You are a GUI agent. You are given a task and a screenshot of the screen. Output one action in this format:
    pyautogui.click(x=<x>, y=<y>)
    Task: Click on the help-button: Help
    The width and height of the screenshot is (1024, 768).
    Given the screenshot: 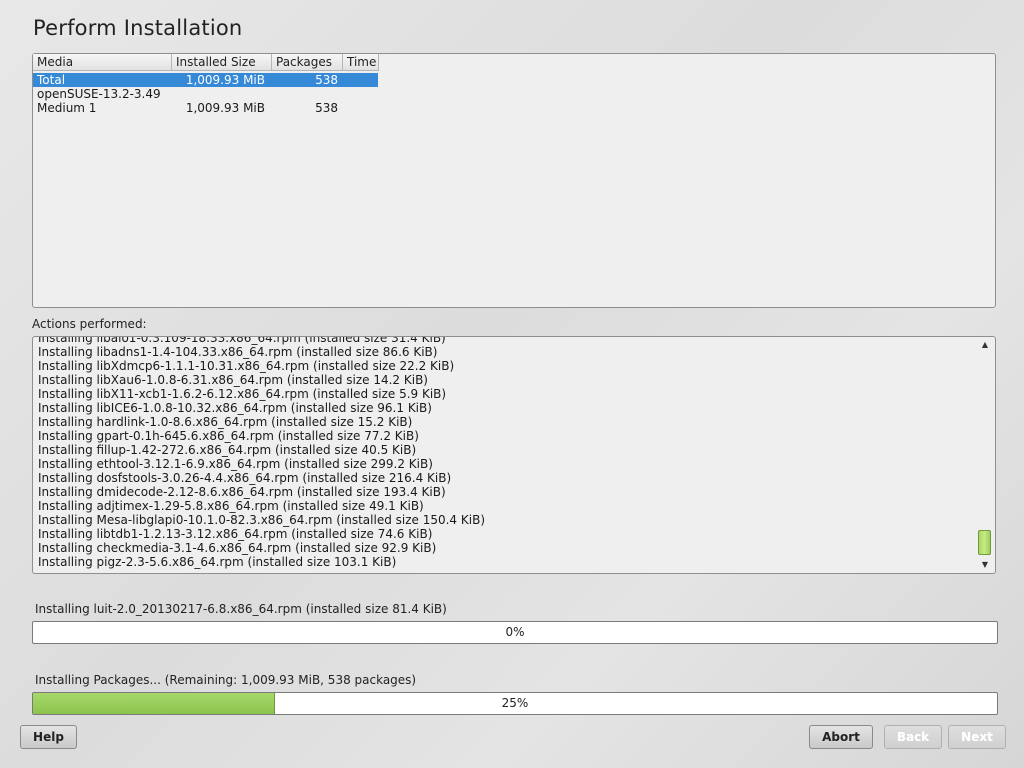 What is the action you would take?
    pyautogui.click(x=48, y=737)
    